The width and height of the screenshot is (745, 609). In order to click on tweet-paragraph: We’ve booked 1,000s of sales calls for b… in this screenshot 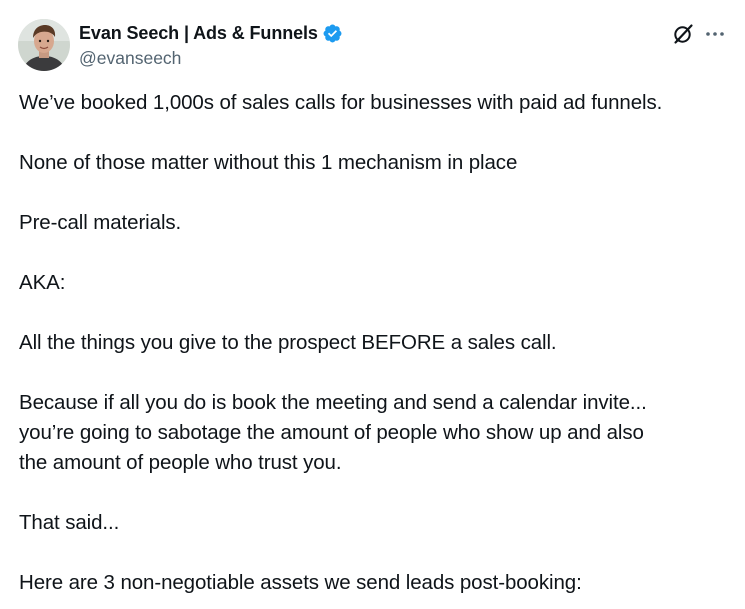, I will do `click(341, 102)`.